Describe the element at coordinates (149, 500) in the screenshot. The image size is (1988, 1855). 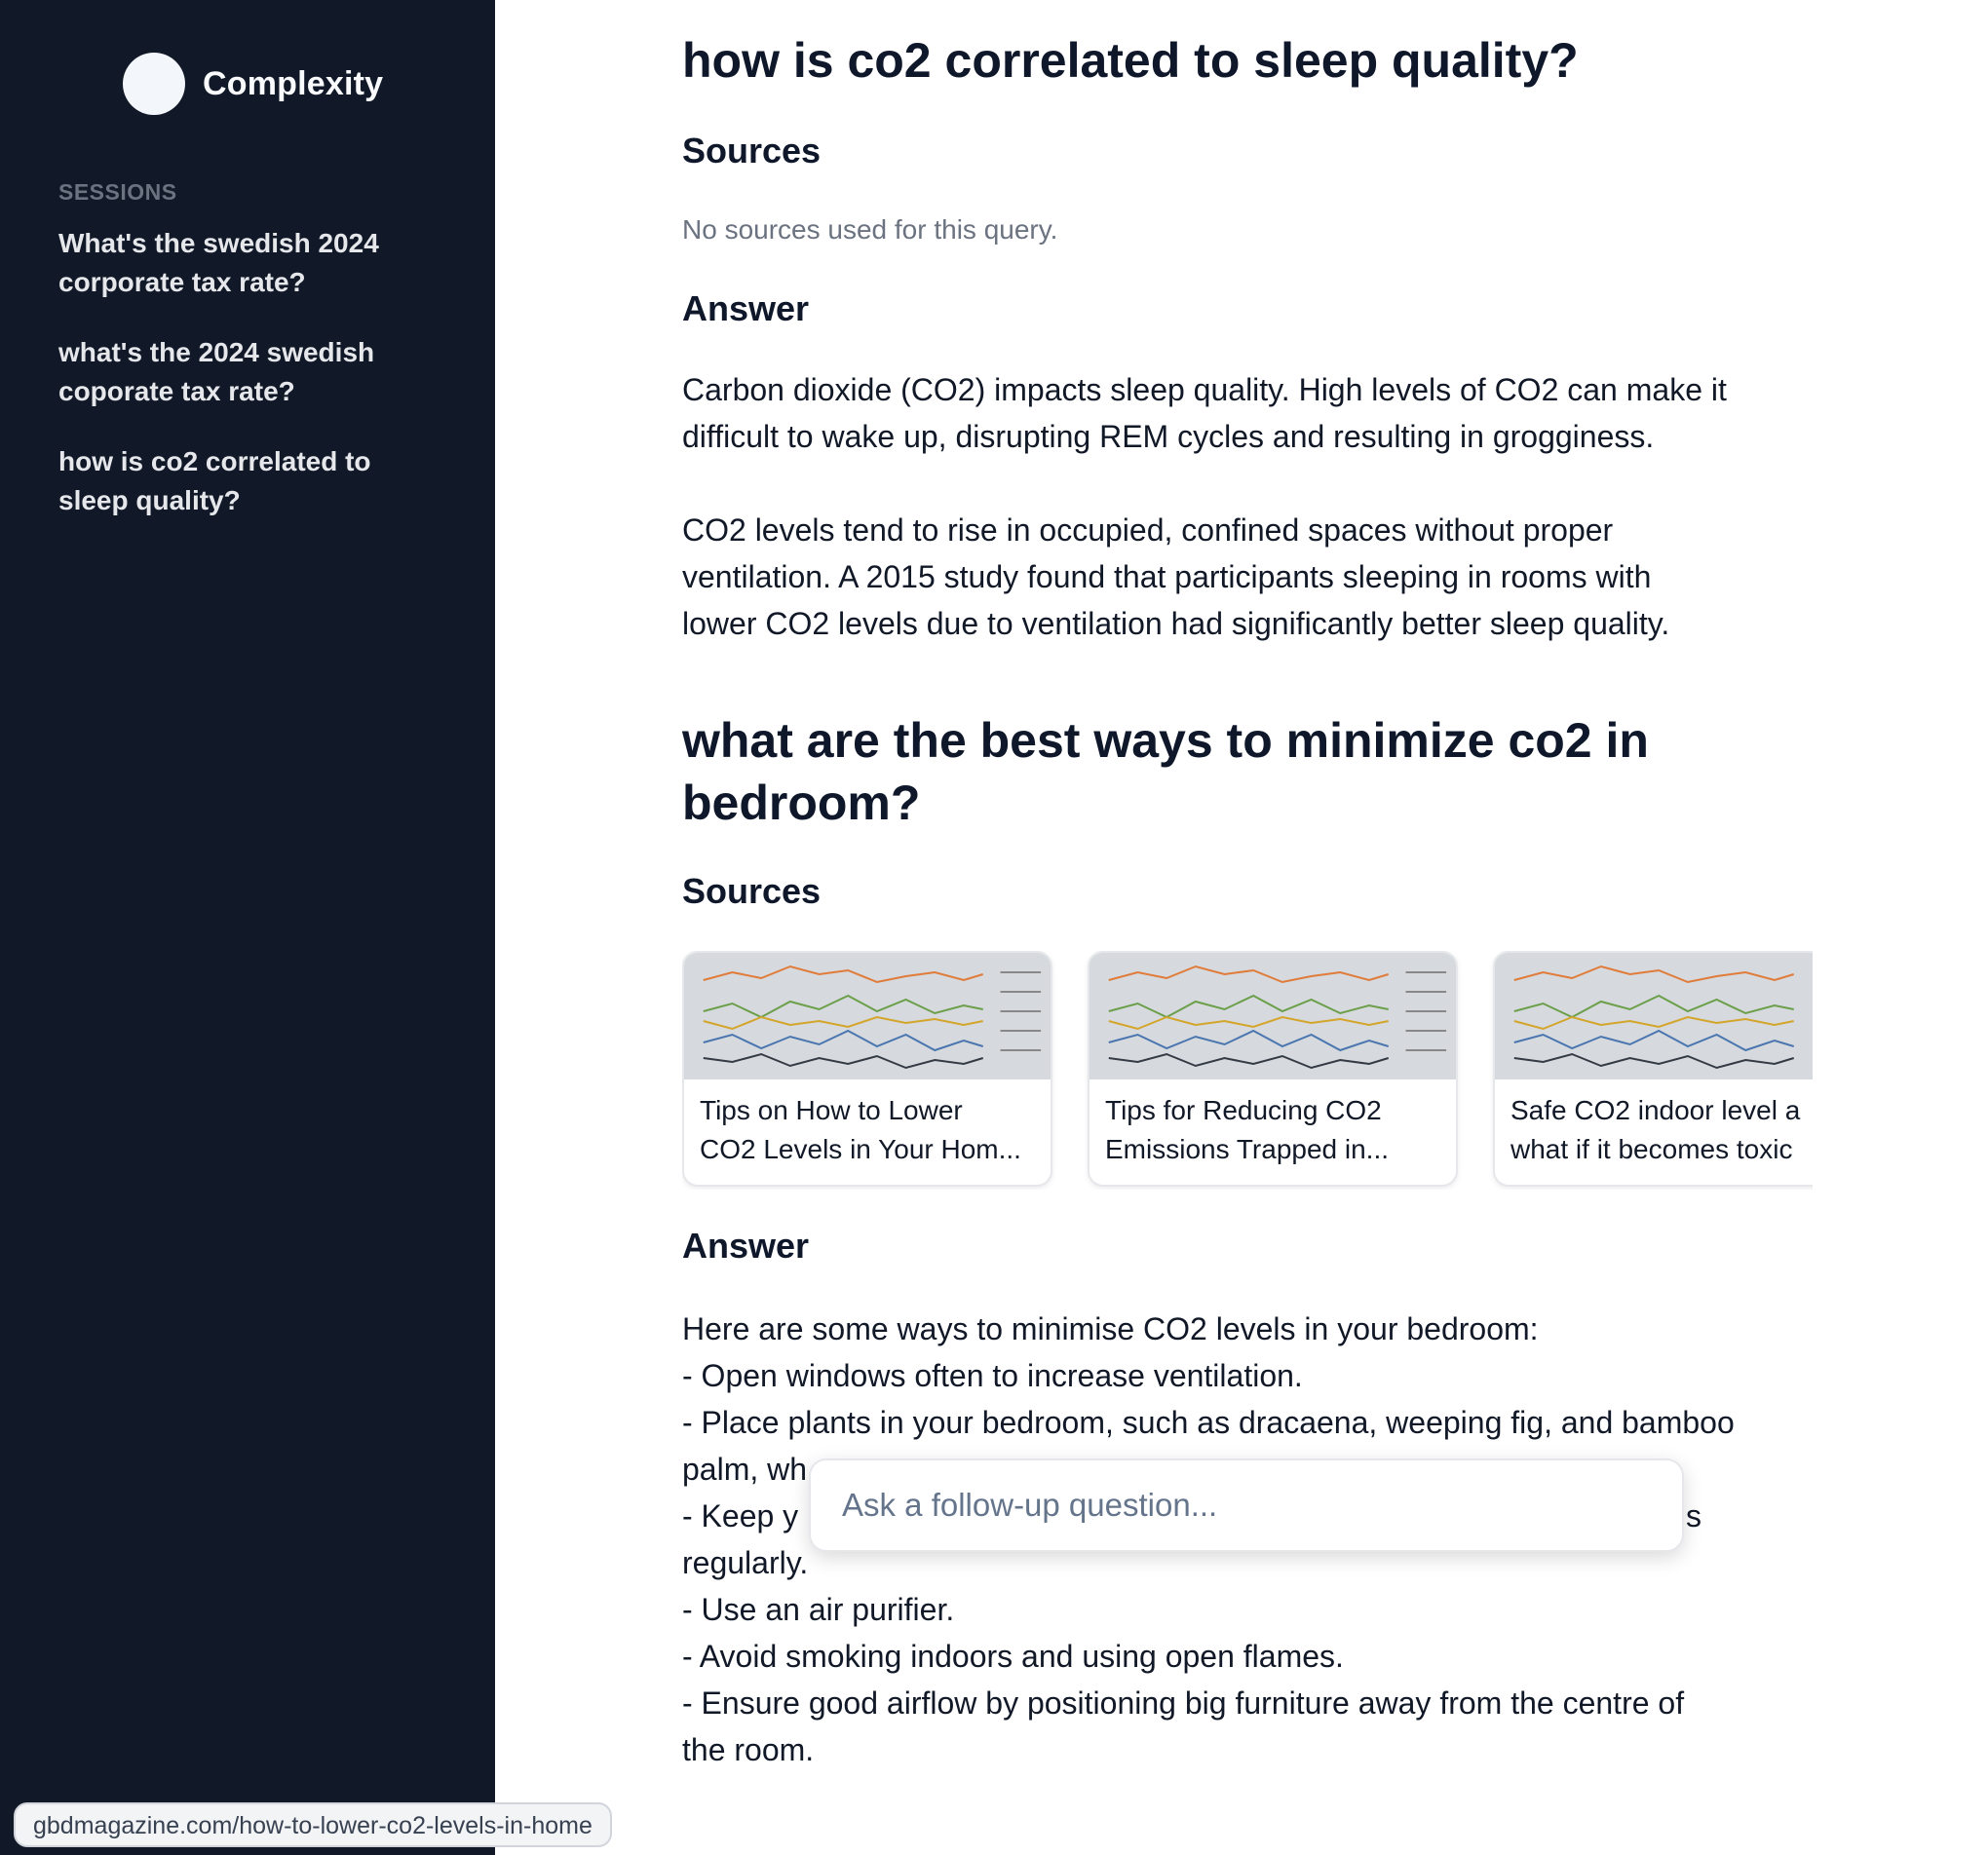
I see `session-item-line: sleep quality?` at that location.